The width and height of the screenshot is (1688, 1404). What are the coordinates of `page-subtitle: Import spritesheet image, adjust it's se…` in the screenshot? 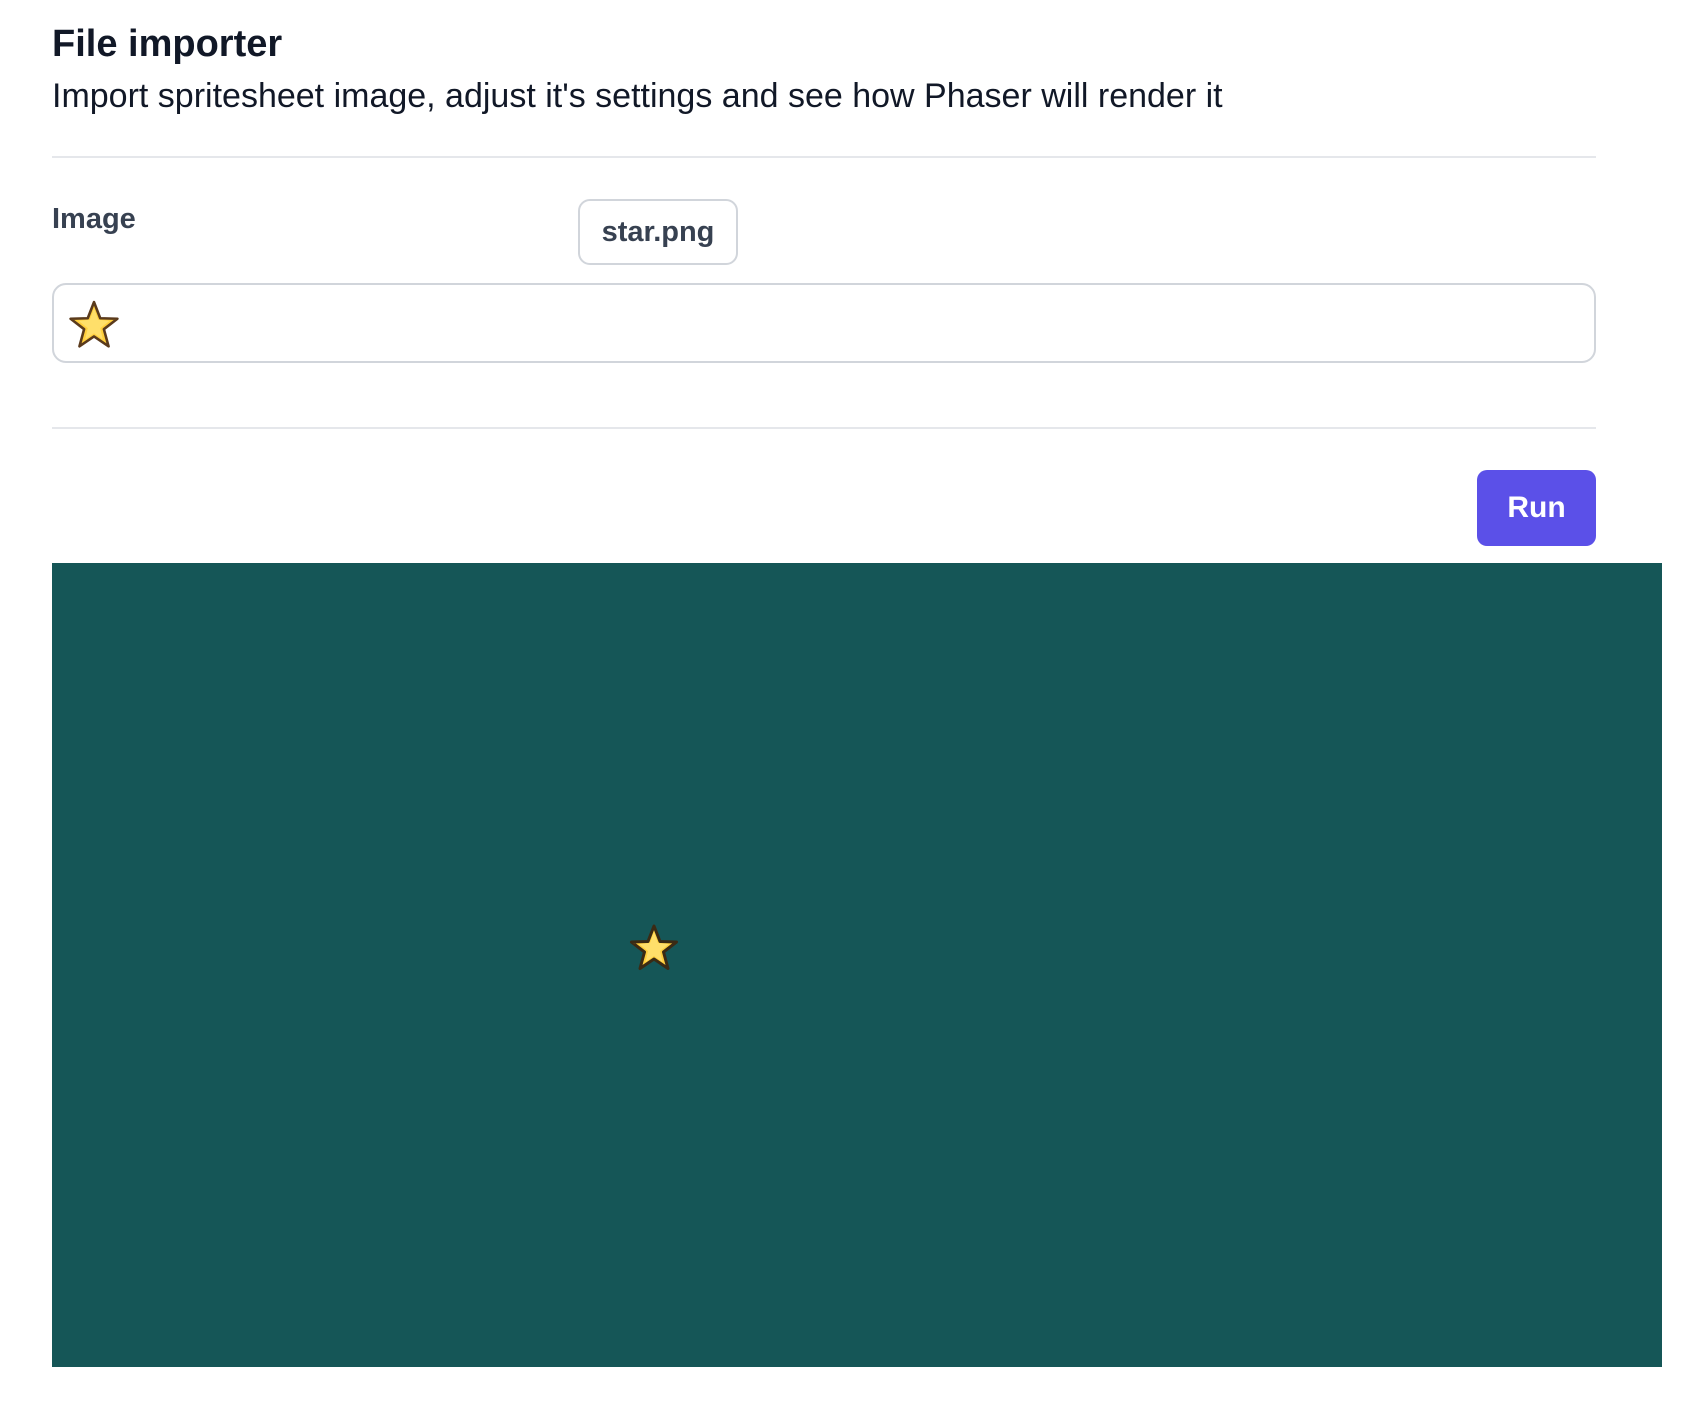 It's located at (637, 96).